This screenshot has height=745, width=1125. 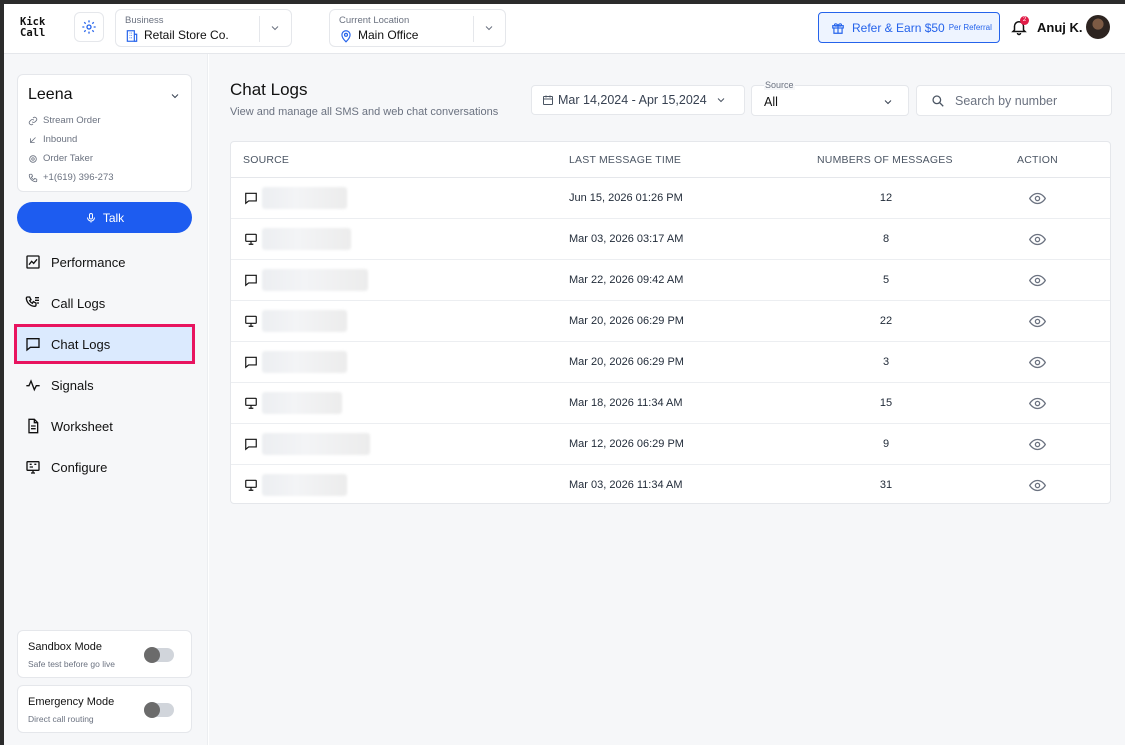 What do you see at coordinates (909, 27) in the screenshot?
I see `refer-earn-button: Refer & Earn $50 Per Referral` at bounding box center [909, 27].